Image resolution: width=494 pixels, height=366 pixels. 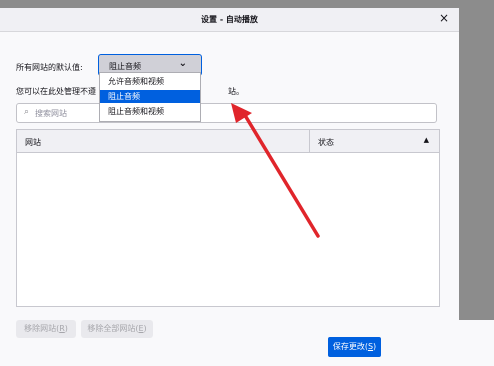 I want to click on chevron-down-icon: ⌄, so click(x=182, y=63).